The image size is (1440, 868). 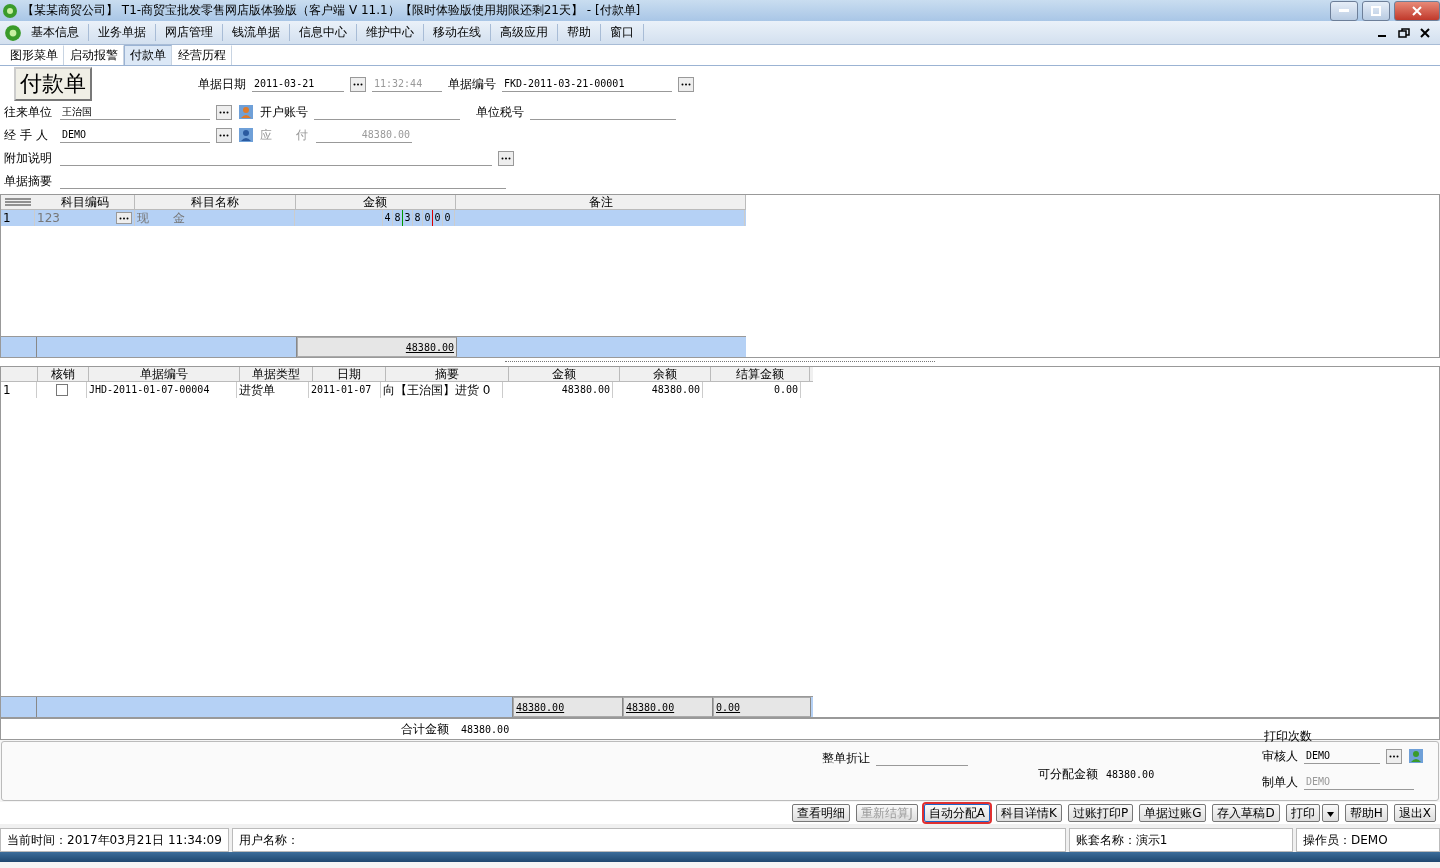 What do you see at coordinates (148, 55) in the screenshot?
I see `tab: 付款单` at bounding box center [148, 55].